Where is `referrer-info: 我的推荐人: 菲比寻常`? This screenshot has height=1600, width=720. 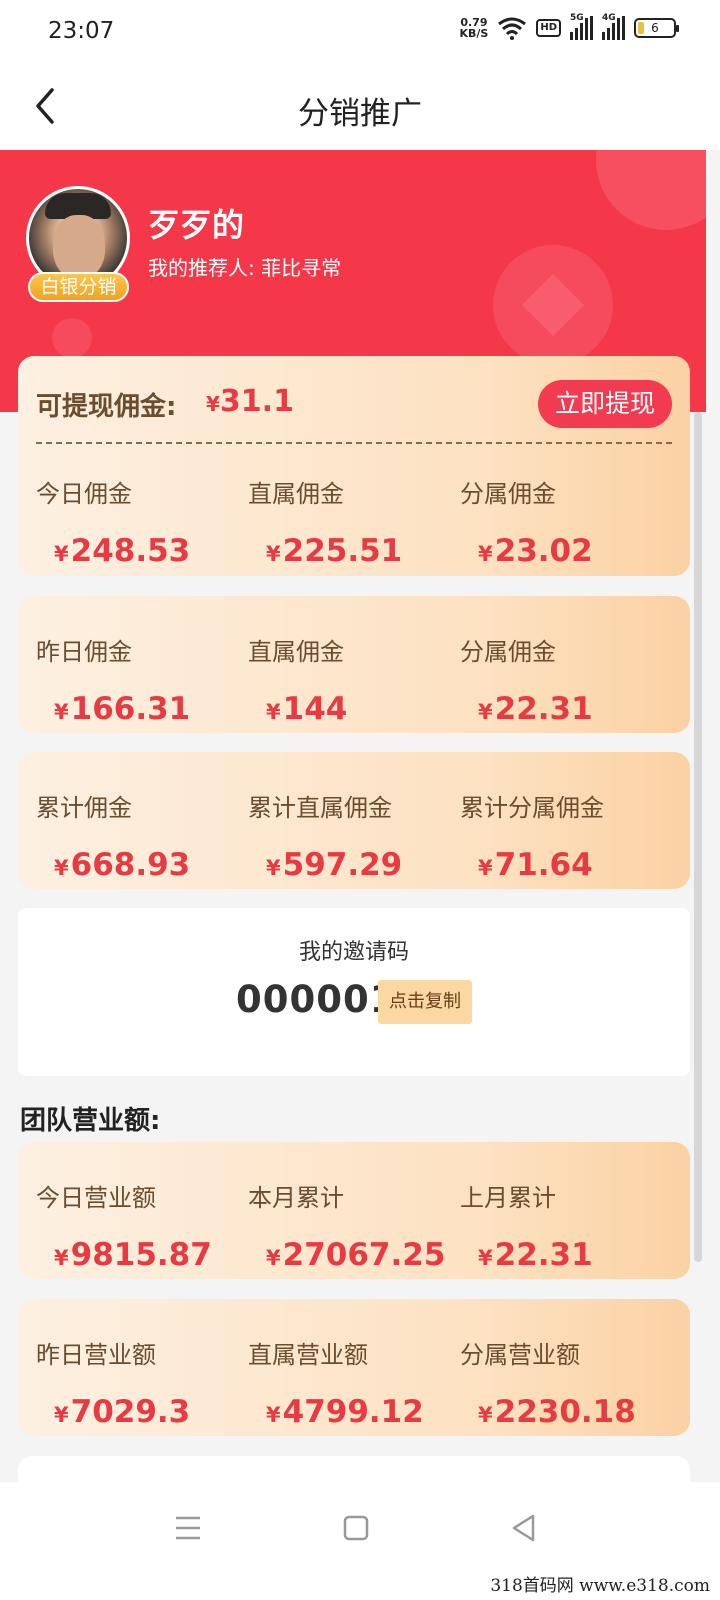
referrer-info: 我的推荐人: 菲比寻常 is located at coordinates (244, 266).